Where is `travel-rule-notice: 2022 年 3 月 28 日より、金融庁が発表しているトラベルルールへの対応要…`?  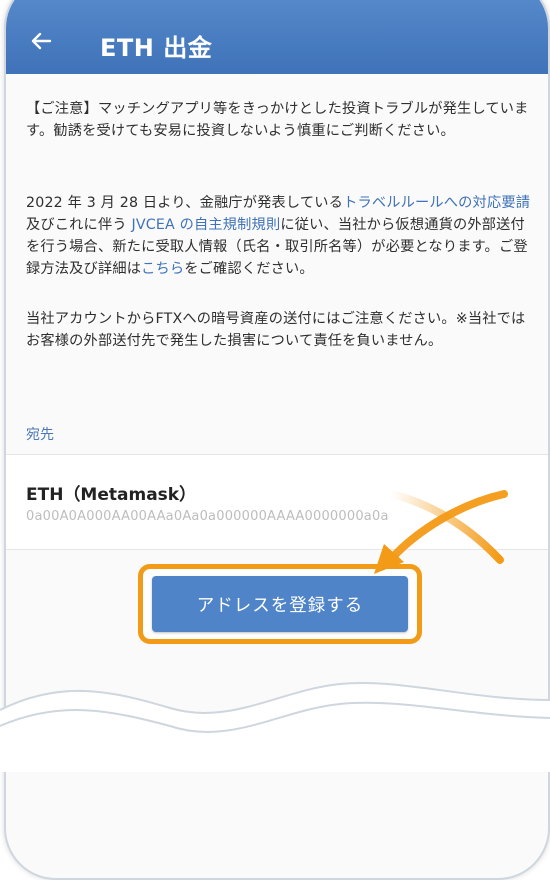
travel-rule-notice: 2022 年 3 月 28 日より、金融庁が発表しているトラベルルールへの対応要… is located at coordinates (282, 236).